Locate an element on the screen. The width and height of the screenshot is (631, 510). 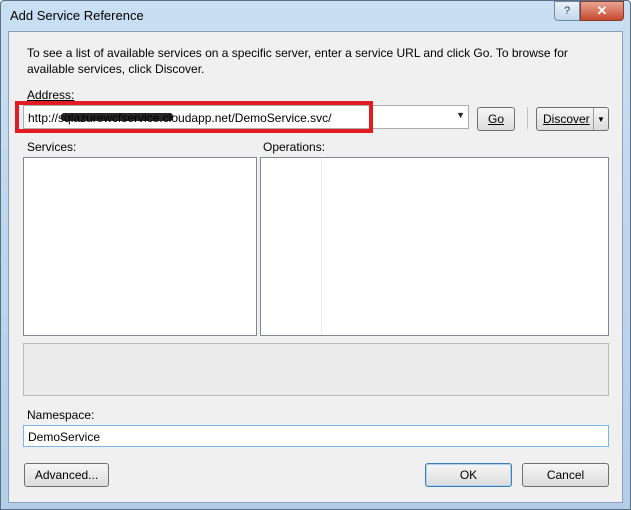
dialog-title: Add Service Reference is located at coordinates (77, 15).